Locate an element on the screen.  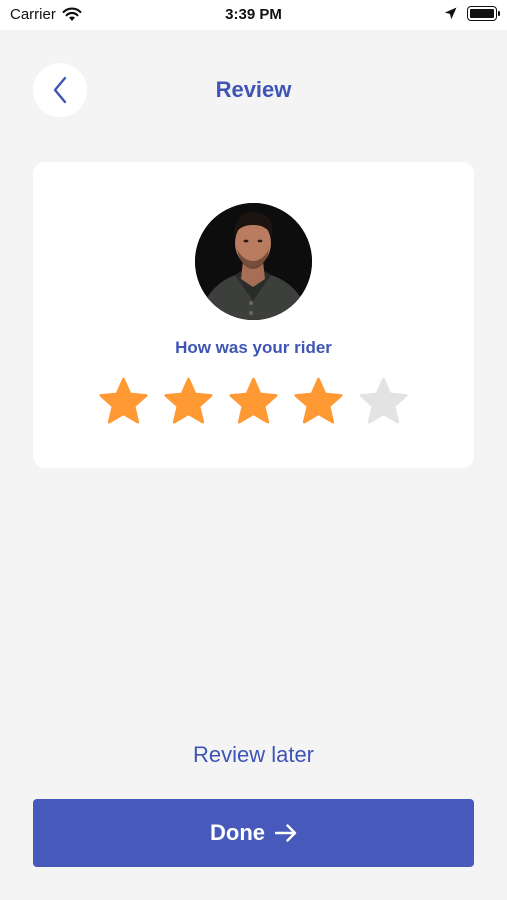
status-right is located at coordinates (472, 13).